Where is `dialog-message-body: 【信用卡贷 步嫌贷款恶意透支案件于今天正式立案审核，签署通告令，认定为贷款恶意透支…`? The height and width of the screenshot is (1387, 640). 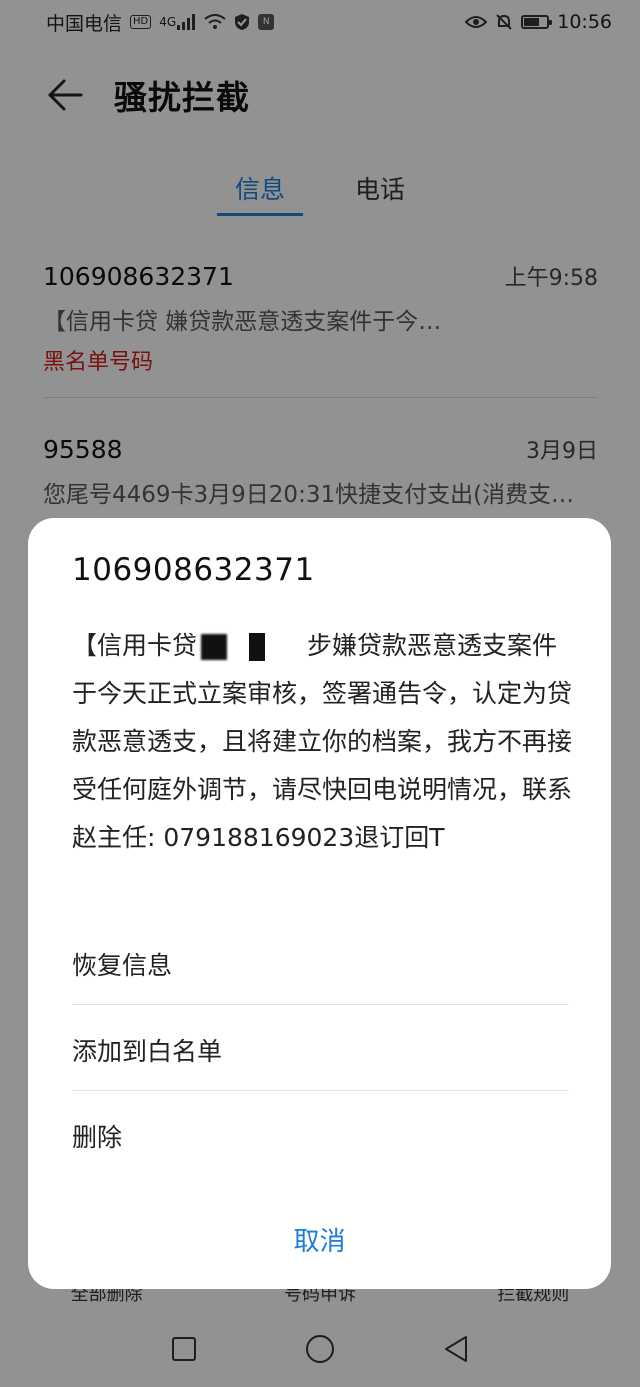
dialog-message-body: 【信用卡贷 步嫌贷款恶意透支案件于今天正式立案审核，签署通告令，认定为贷款恶意透支… is located at coordinates (322, 742).